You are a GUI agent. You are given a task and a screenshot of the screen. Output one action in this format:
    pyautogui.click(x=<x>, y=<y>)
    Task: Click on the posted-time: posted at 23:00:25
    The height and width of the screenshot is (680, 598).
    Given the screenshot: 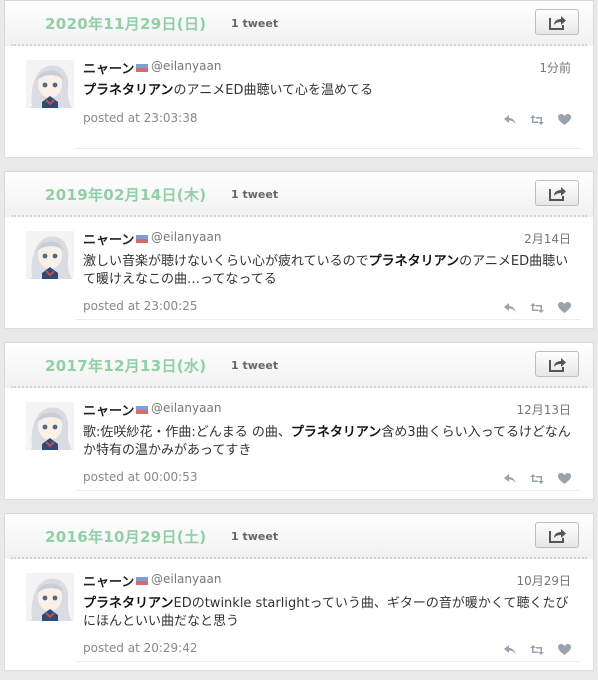 What is the action you would take?
    pyautogui.click(x=140, y=306)
    